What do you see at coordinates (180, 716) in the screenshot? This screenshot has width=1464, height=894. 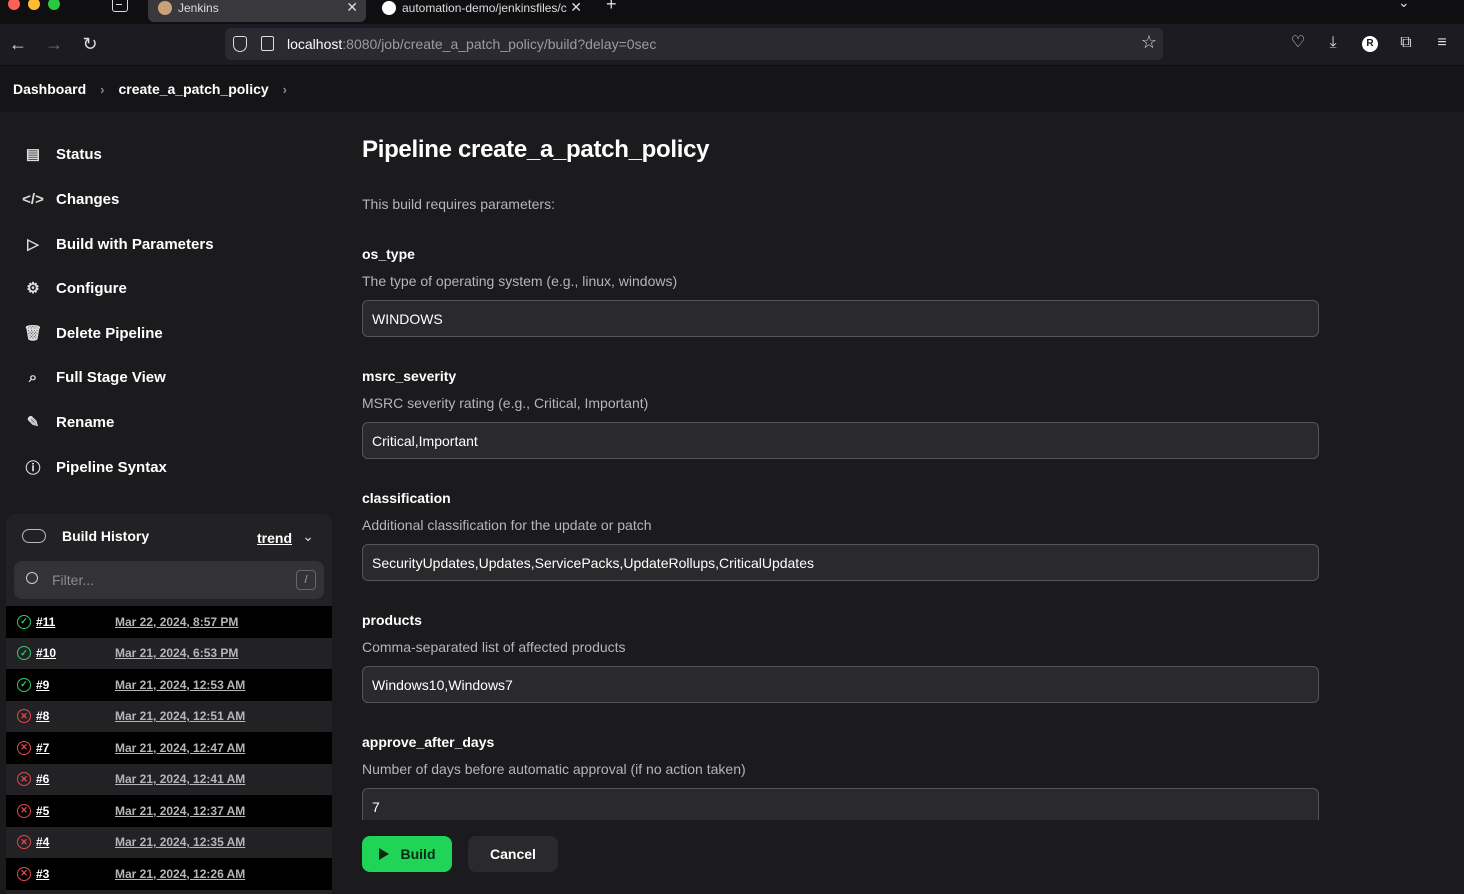 I see `build-date-link: Mar 21, 2024, 12:51 AM` at bounding box center [180, 716].